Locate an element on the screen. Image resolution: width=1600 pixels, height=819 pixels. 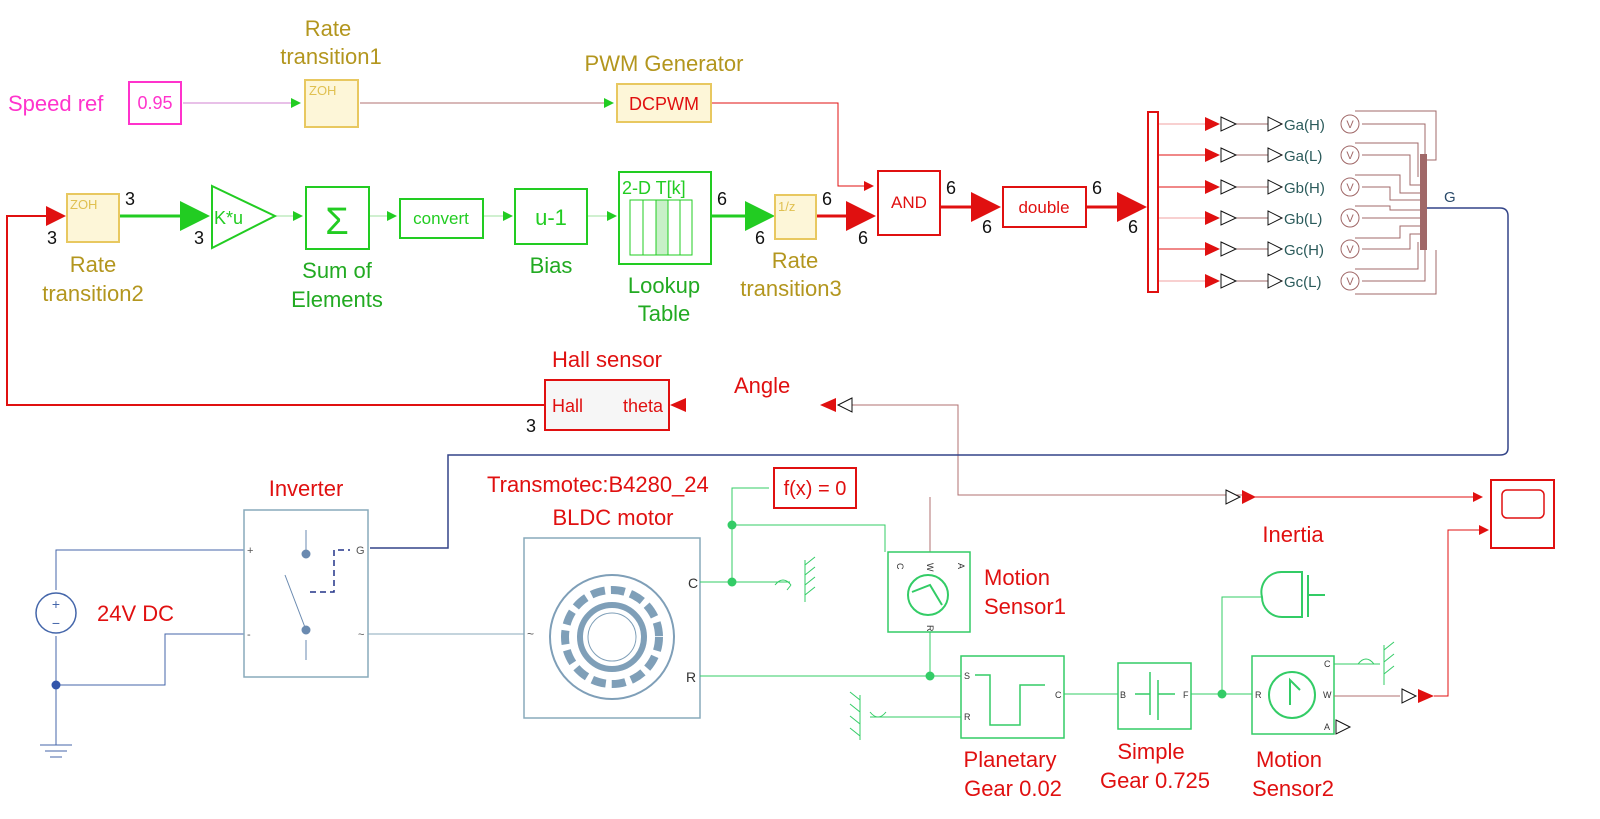
gate-goto-tags: Ga(H) V Ga(L) V Gb(H) V Gb(L) V Gc(H) V Gc(L) V is located at coordinates (1282, 202).